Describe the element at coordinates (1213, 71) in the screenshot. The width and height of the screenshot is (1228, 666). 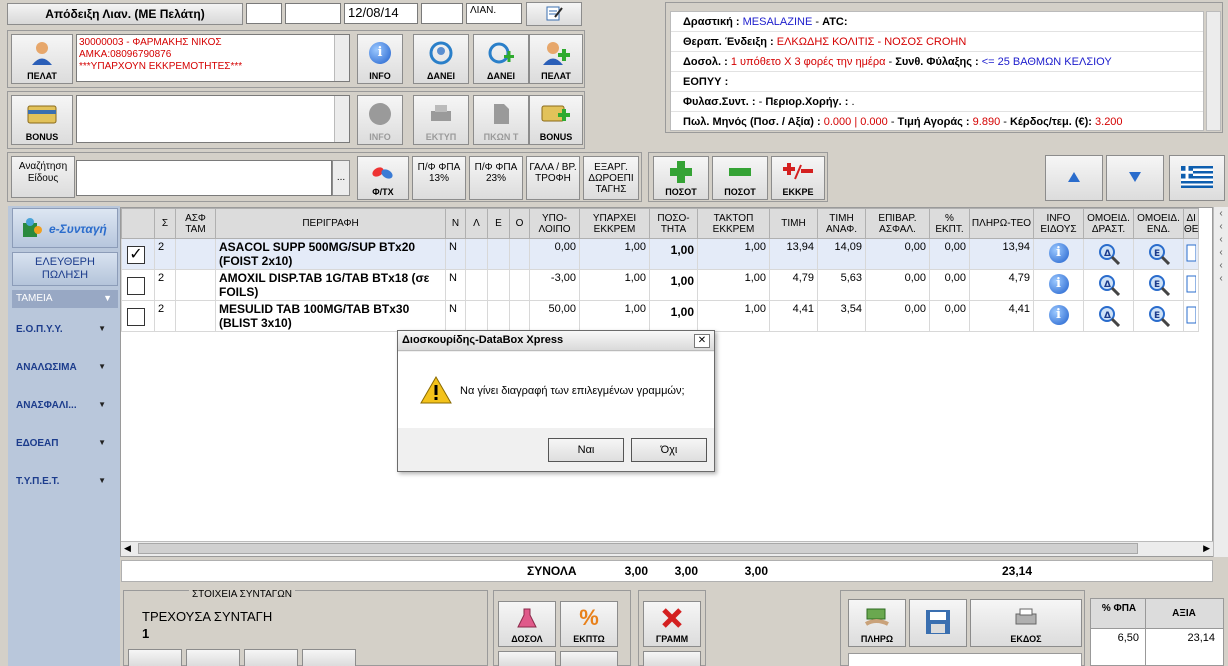
I see `drug-info-scrollbar` at that location.